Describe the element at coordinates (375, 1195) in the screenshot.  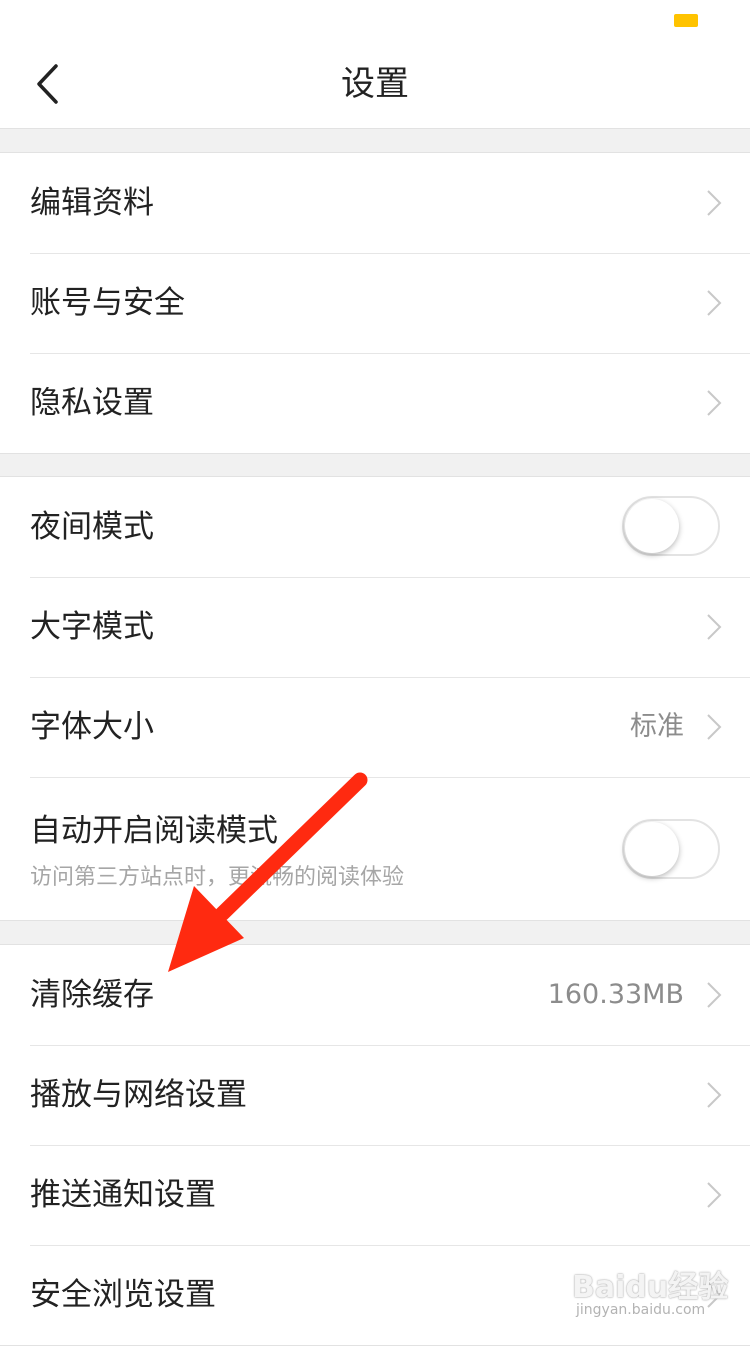
I see `settings-item-push-notifications: 推送通知设置` at that location.